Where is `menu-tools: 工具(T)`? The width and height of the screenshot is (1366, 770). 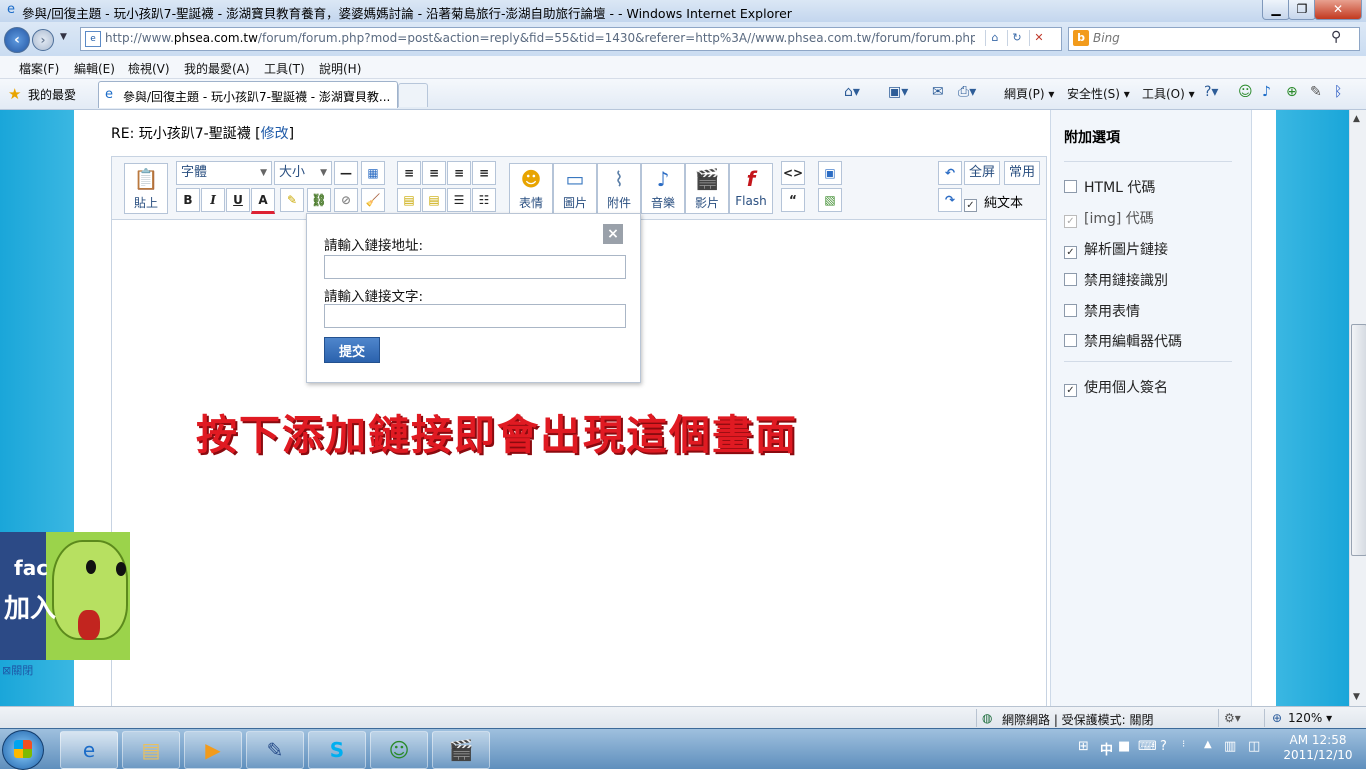
menu-tools: 工具(T) is located at coordinates (284, 68).